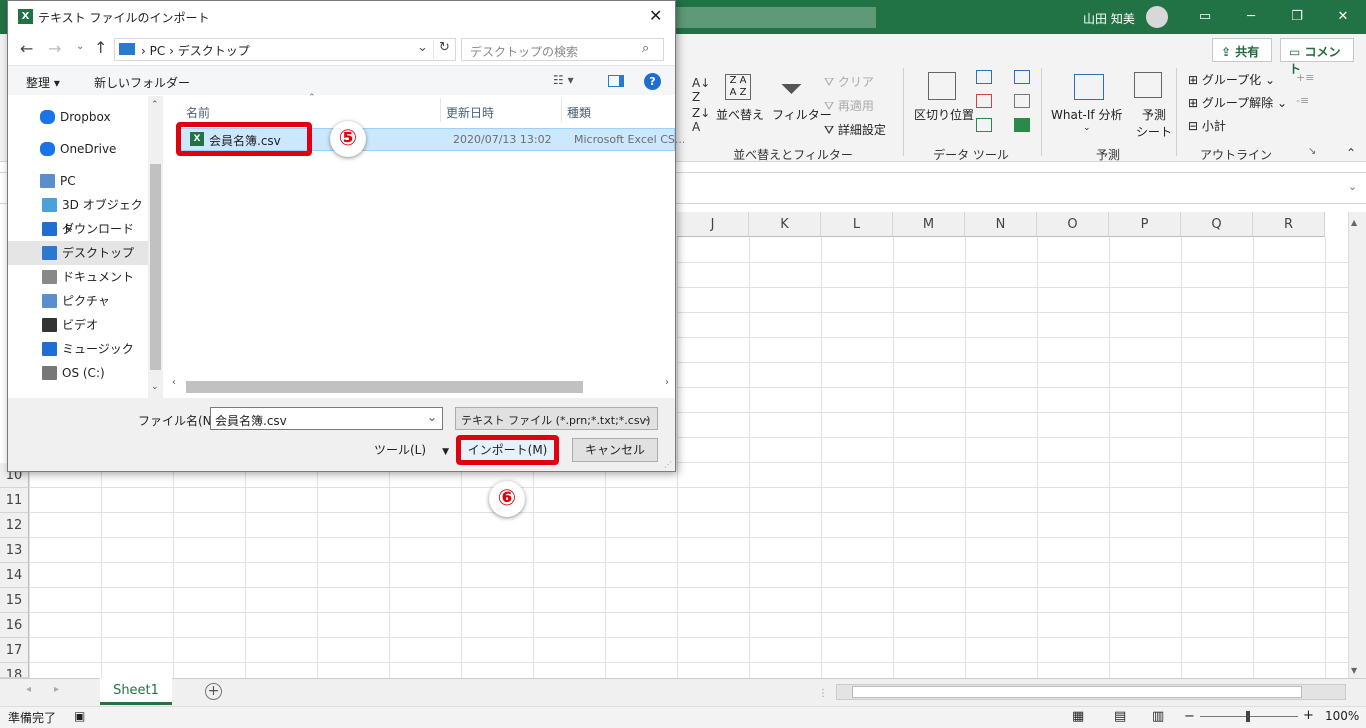 The image size is (1366, 728). What do you see at coordinates (1317, 57) in the screenshot?
I see `comment-button: ▭ コメント` at bounding box center [1317, 57].